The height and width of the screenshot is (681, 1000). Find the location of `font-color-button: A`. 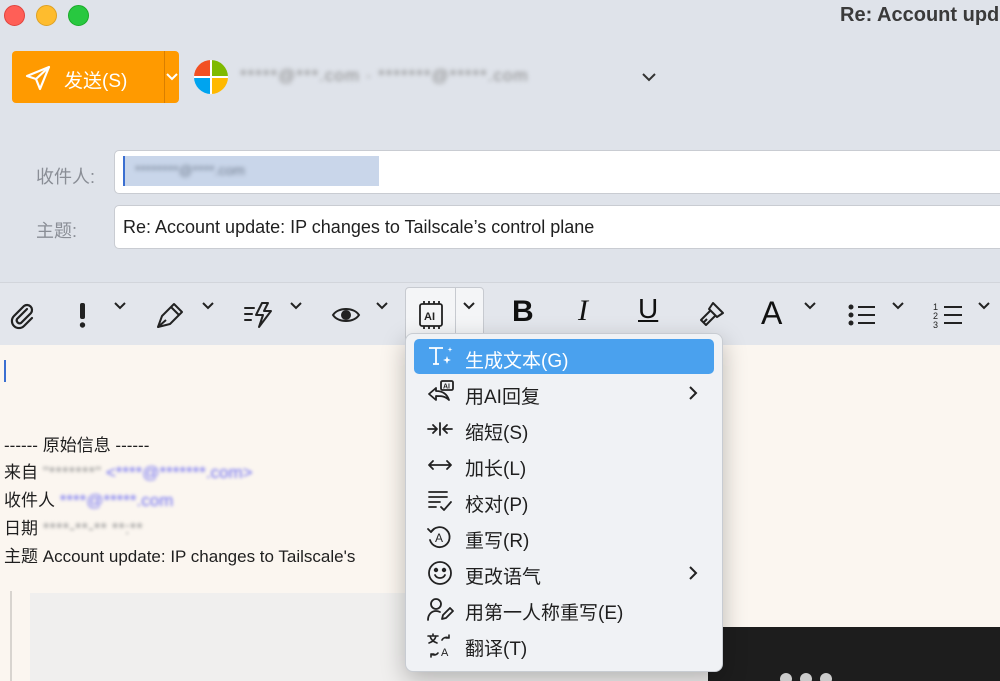

font-color-button: A is located at coordinates (791, 314).